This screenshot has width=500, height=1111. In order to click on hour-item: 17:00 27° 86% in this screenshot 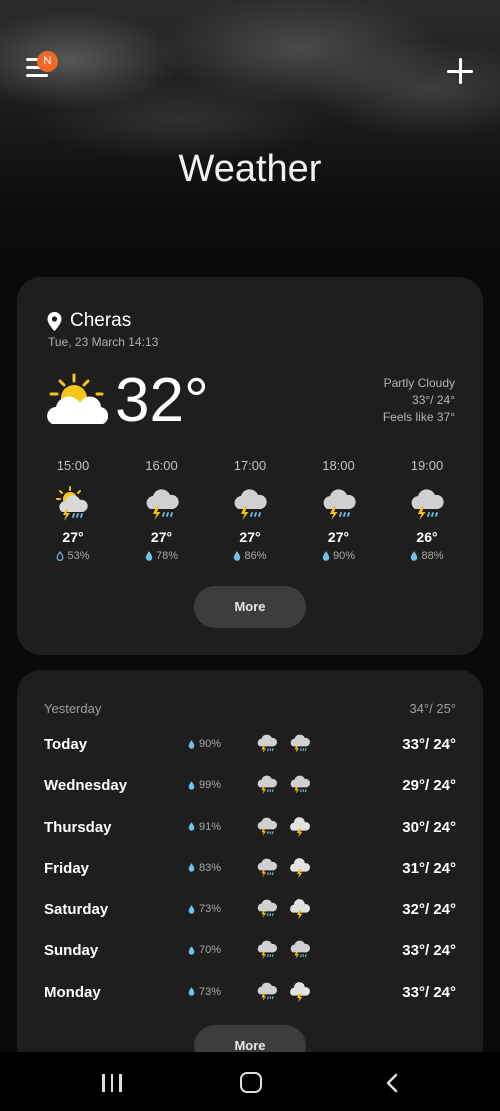, I will do `click(250, 510)`.